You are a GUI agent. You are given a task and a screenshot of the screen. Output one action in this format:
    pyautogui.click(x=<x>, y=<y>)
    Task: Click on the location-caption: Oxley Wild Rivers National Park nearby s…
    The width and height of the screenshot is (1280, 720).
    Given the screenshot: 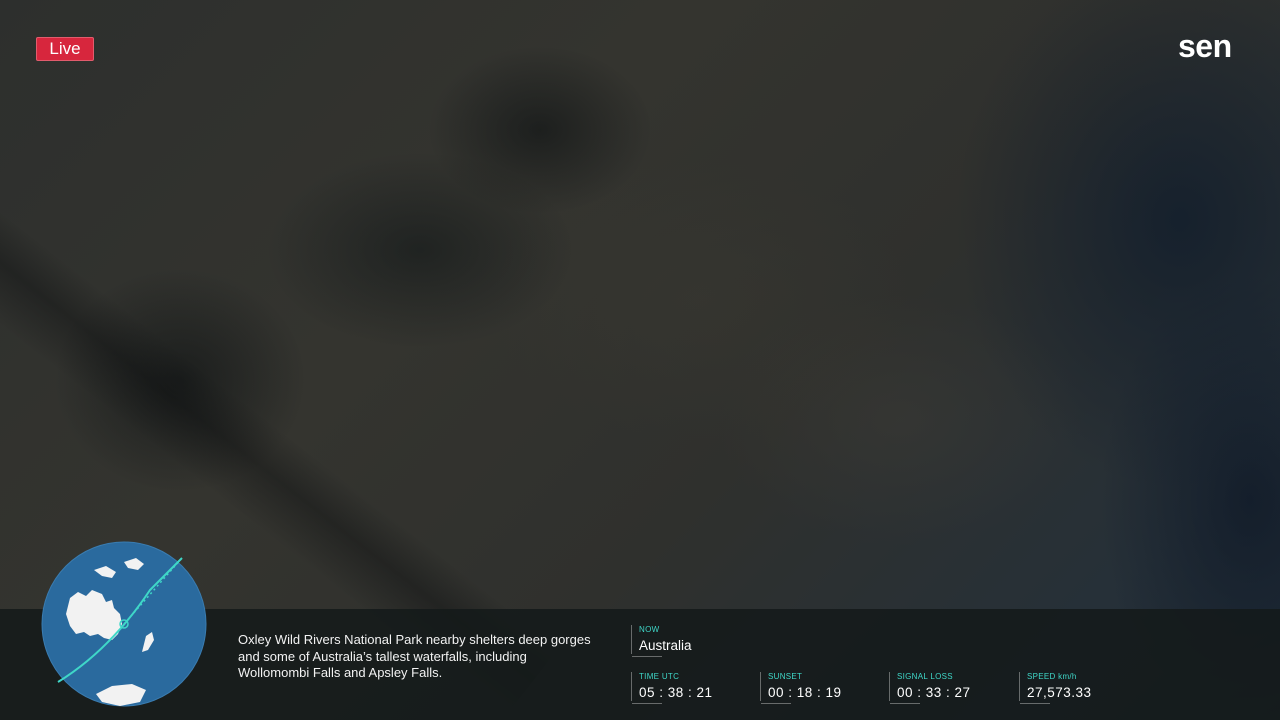 What is the action you would take?
    pyautogui.click(x=414, y=656)
    